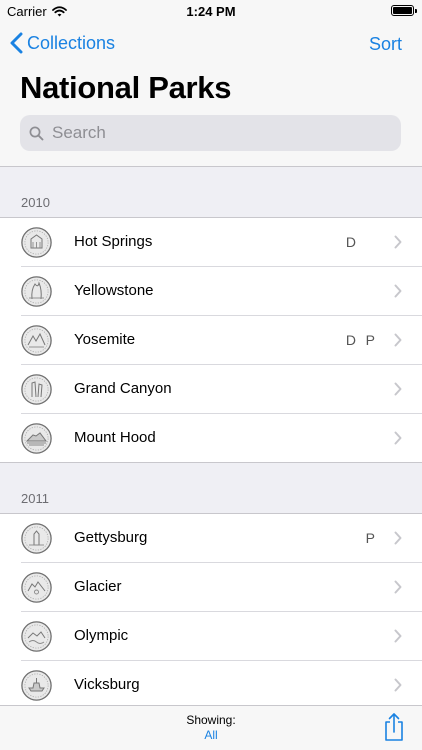 The width and height of the screenshot is (422, 750). Describe the element at coordinates (101, 635) in the screenshot. I see `item-name: Olympic` at that location.